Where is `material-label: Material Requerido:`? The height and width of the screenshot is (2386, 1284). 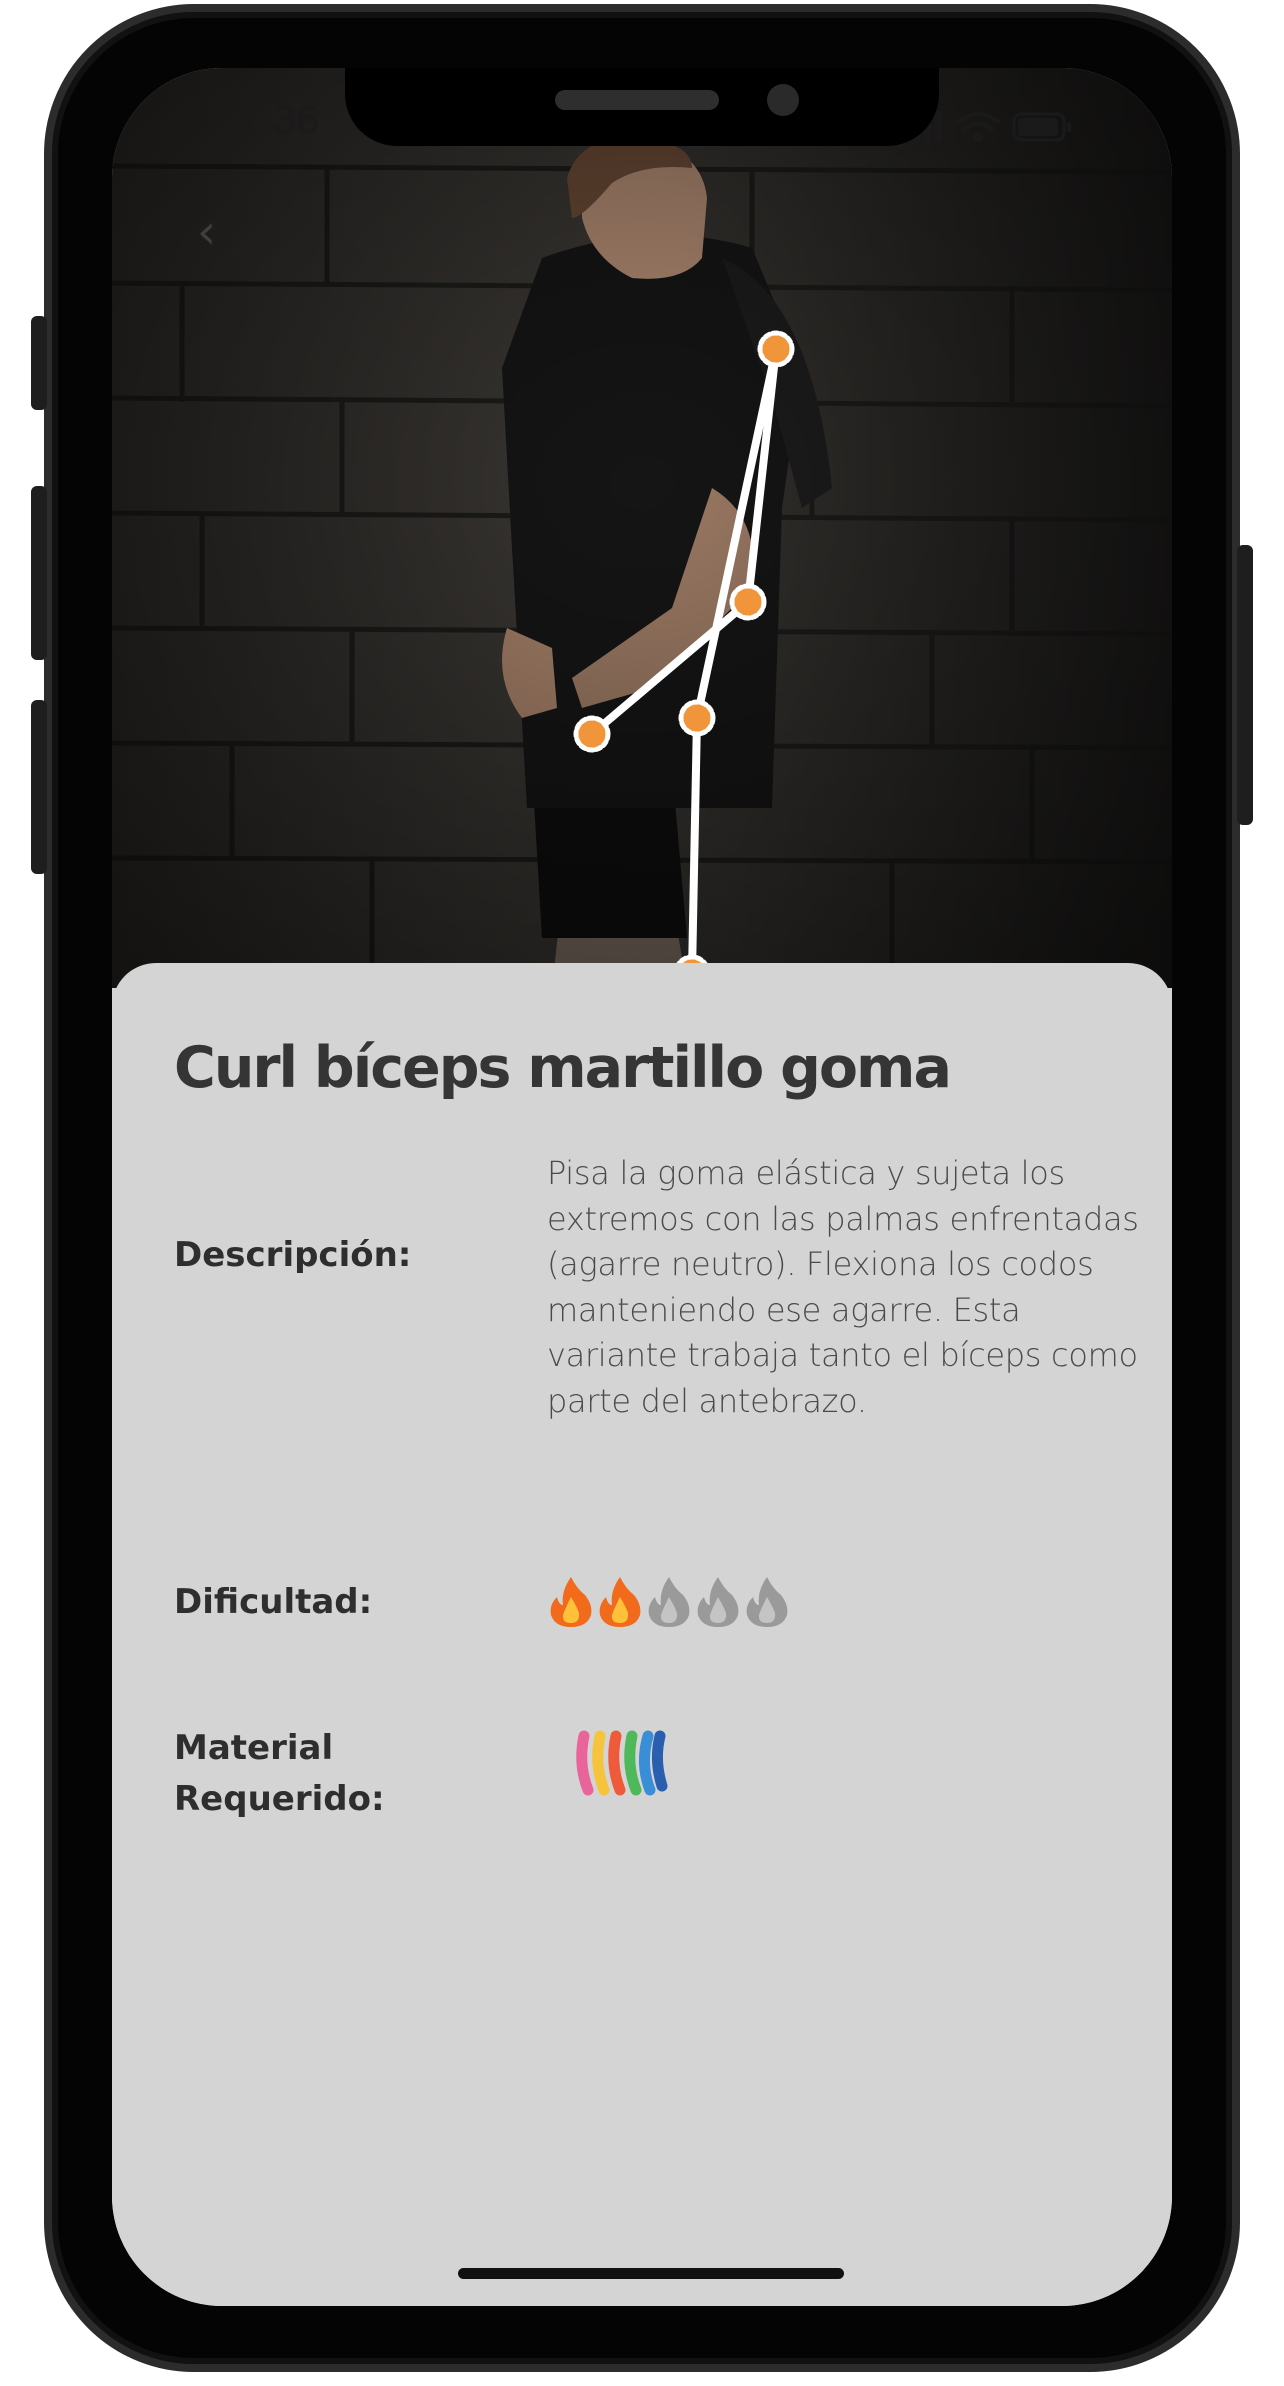 material-label: Material Requerido: is located at coordinates (279, 1773).